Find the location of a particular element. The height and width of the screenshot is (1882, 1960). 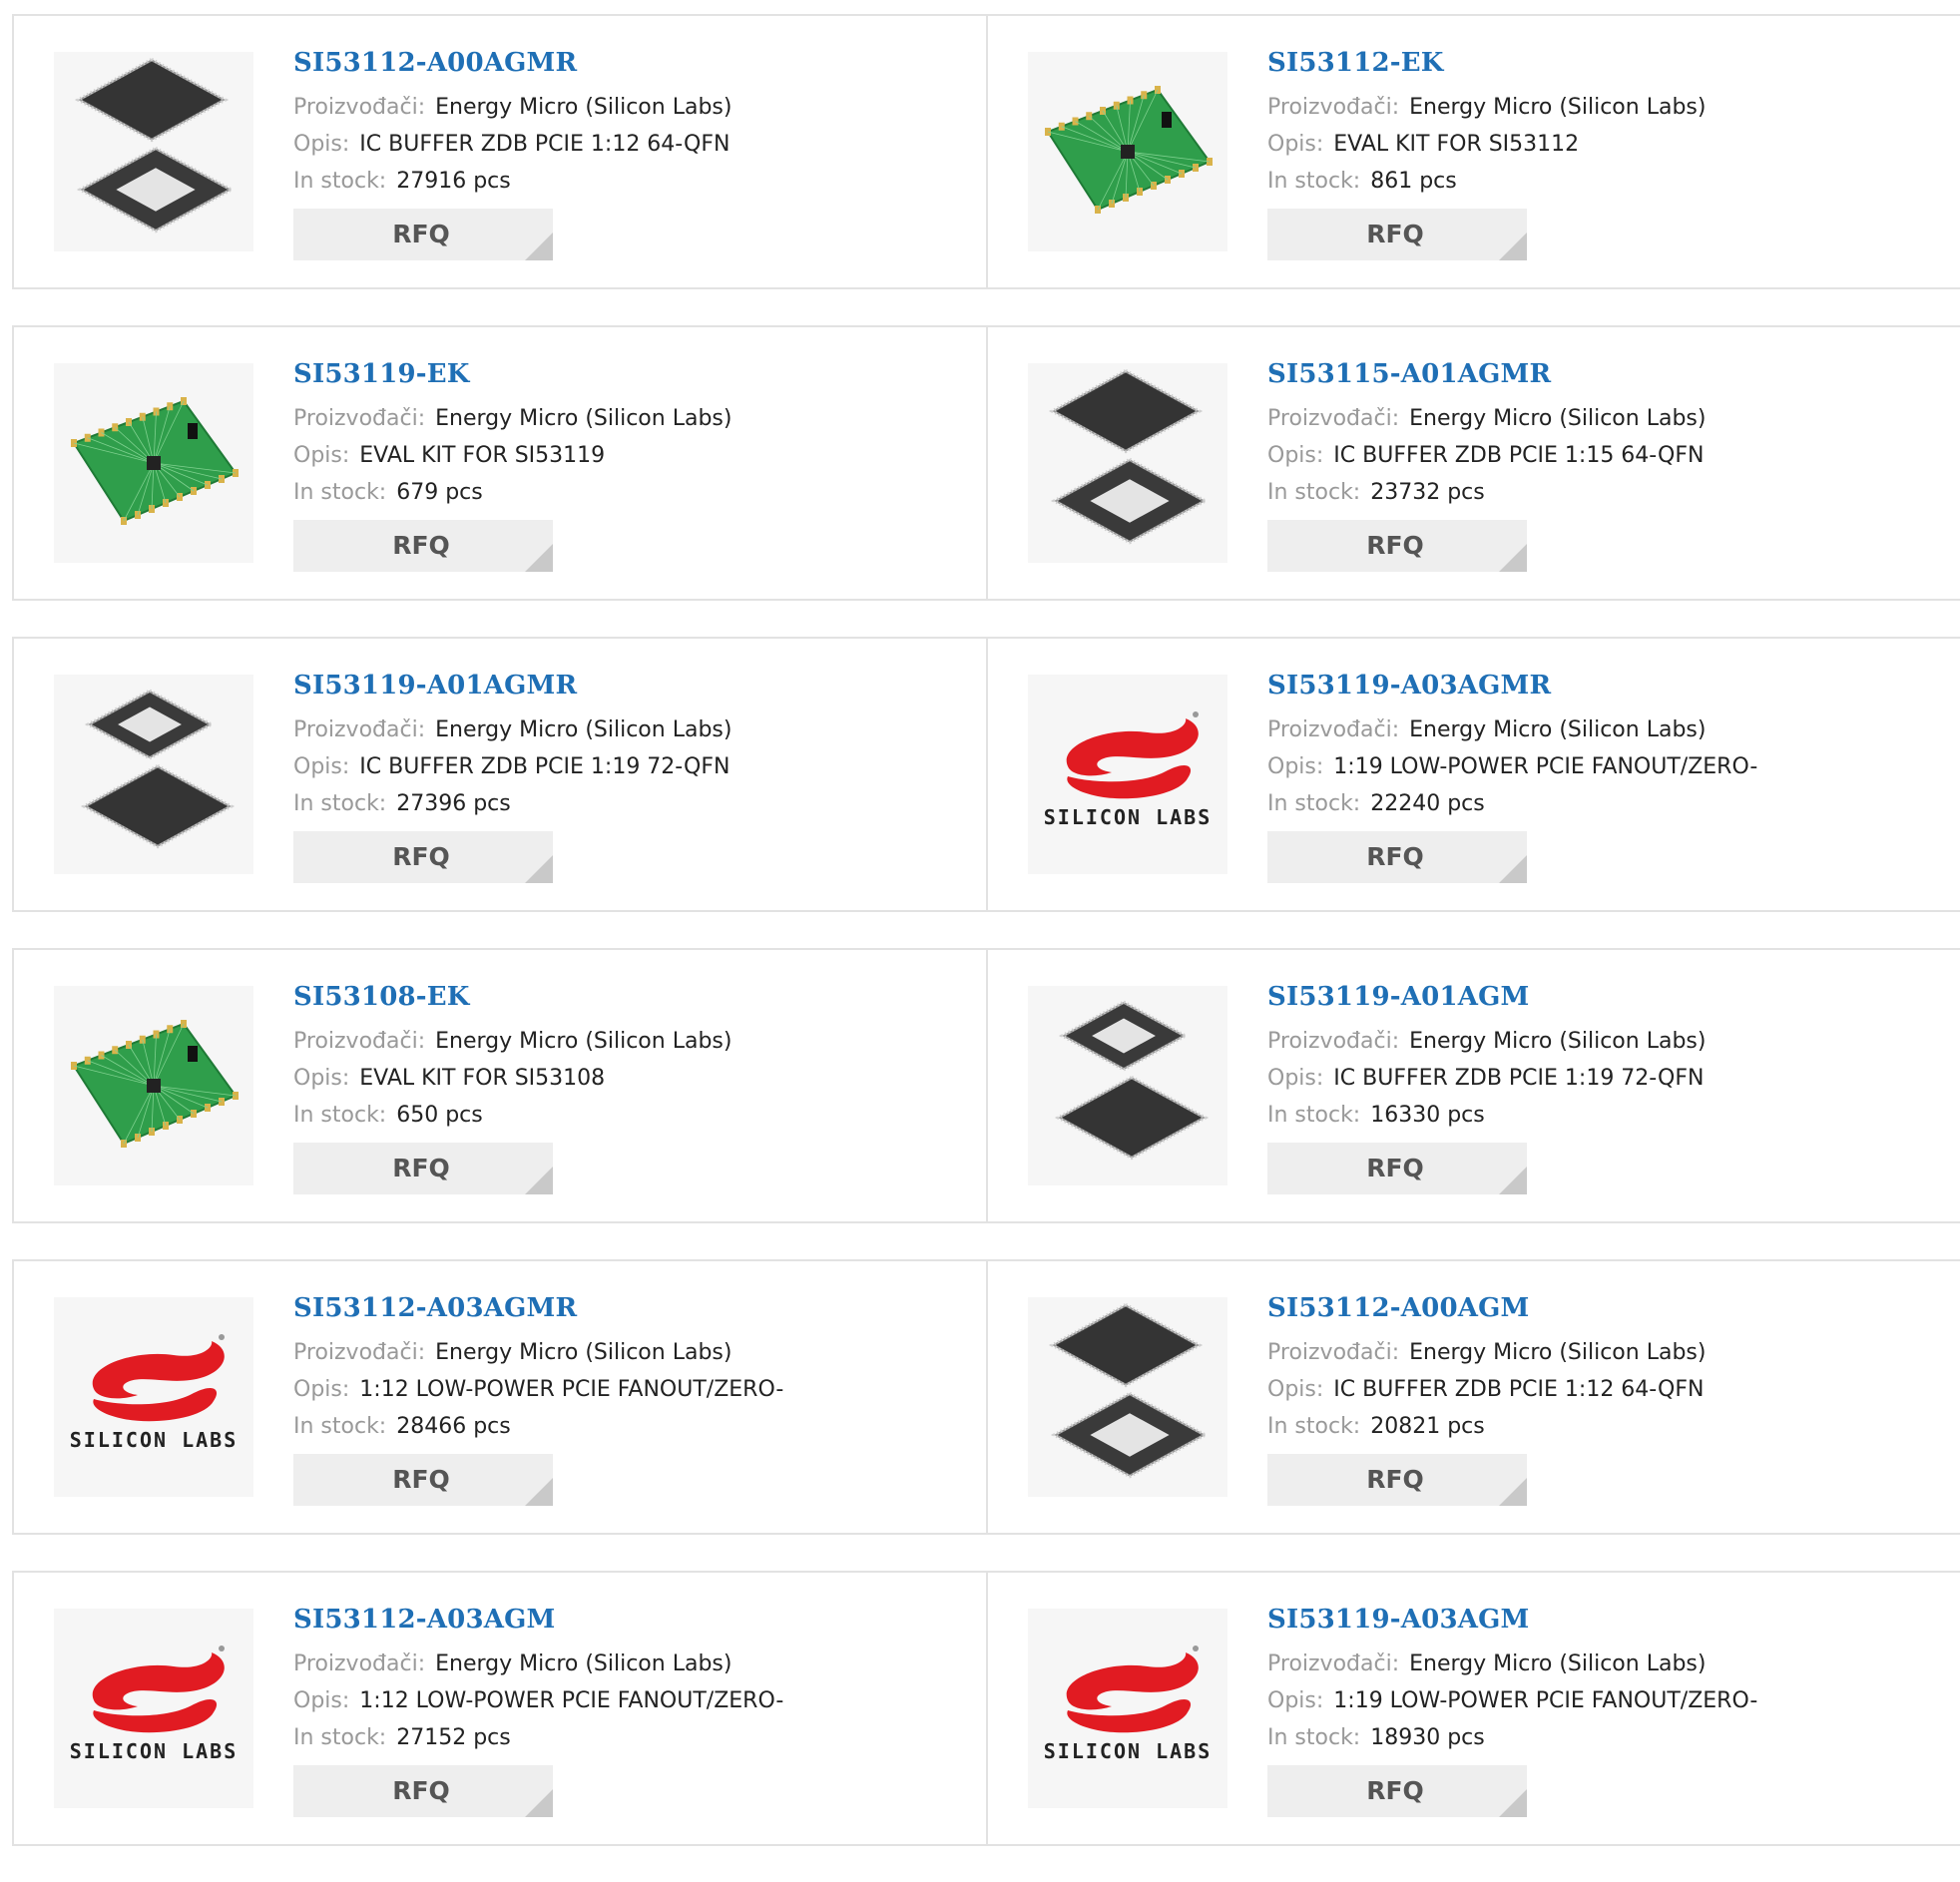

stock-line: In stock: 22240 pcs is located at coordinates (1512, 803).